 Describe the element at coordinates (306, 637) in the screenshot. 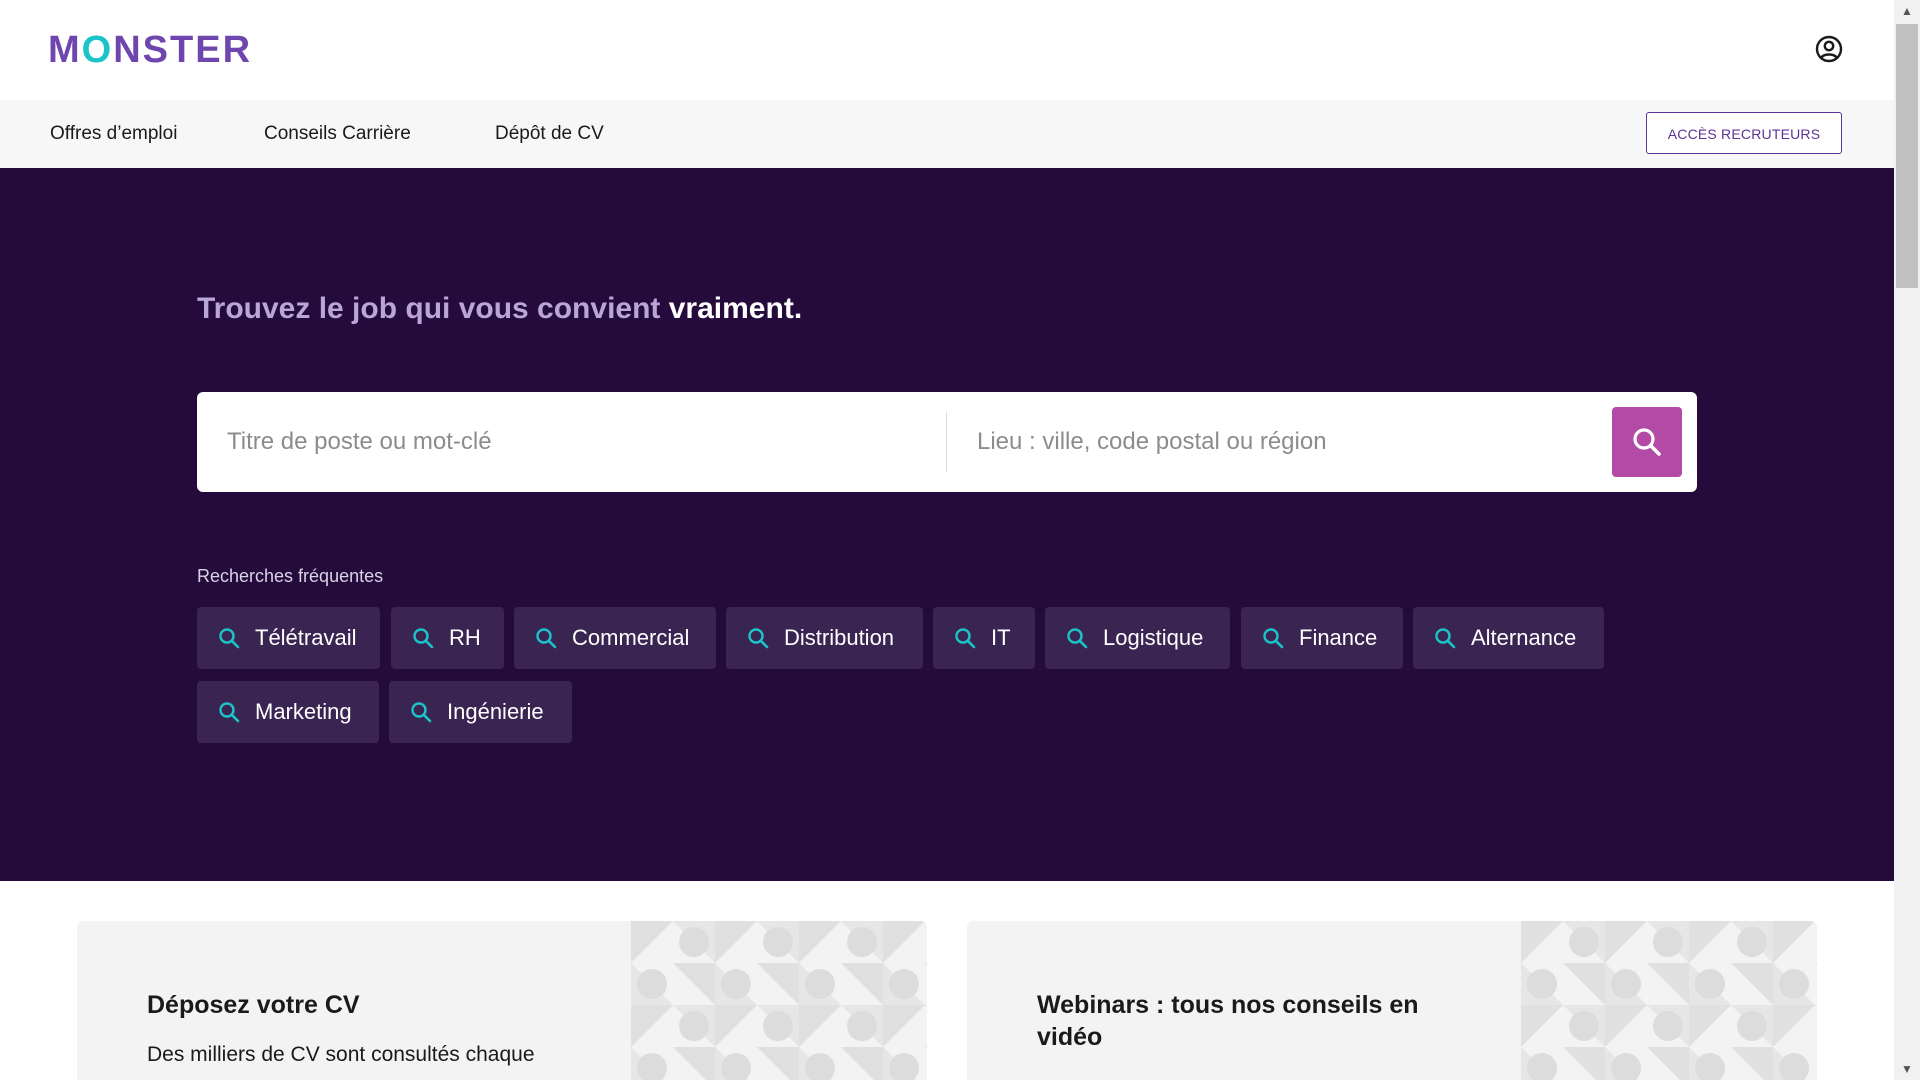

I see `chip-label: Télétravail` at that location.